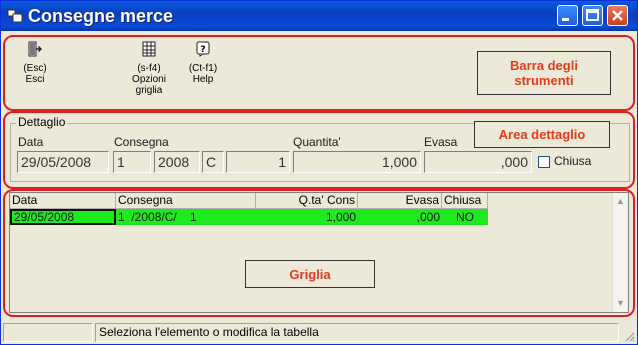  I want to click on detail-annotation-text: Area dettaglio, so click(542, 134).